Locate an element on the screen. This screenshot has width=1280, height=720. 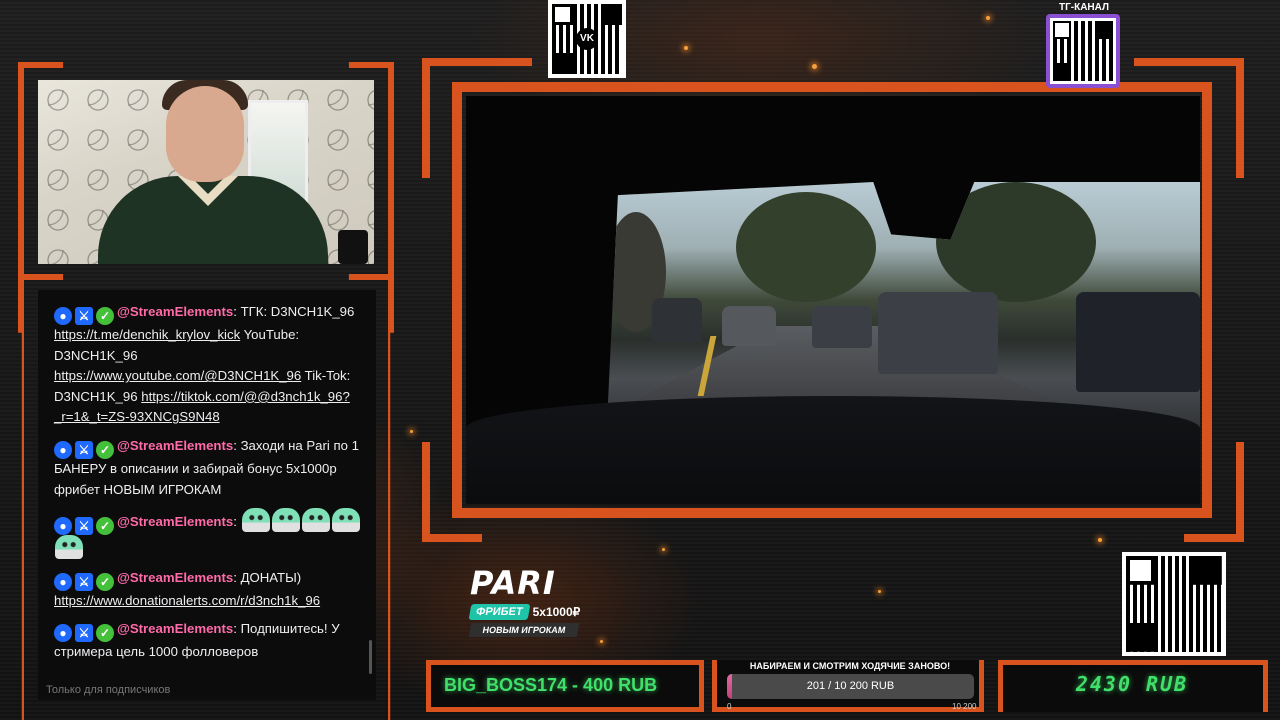
chat-link: https://t.me/denchik_krylov_kick is located at coordinates (147, 334).